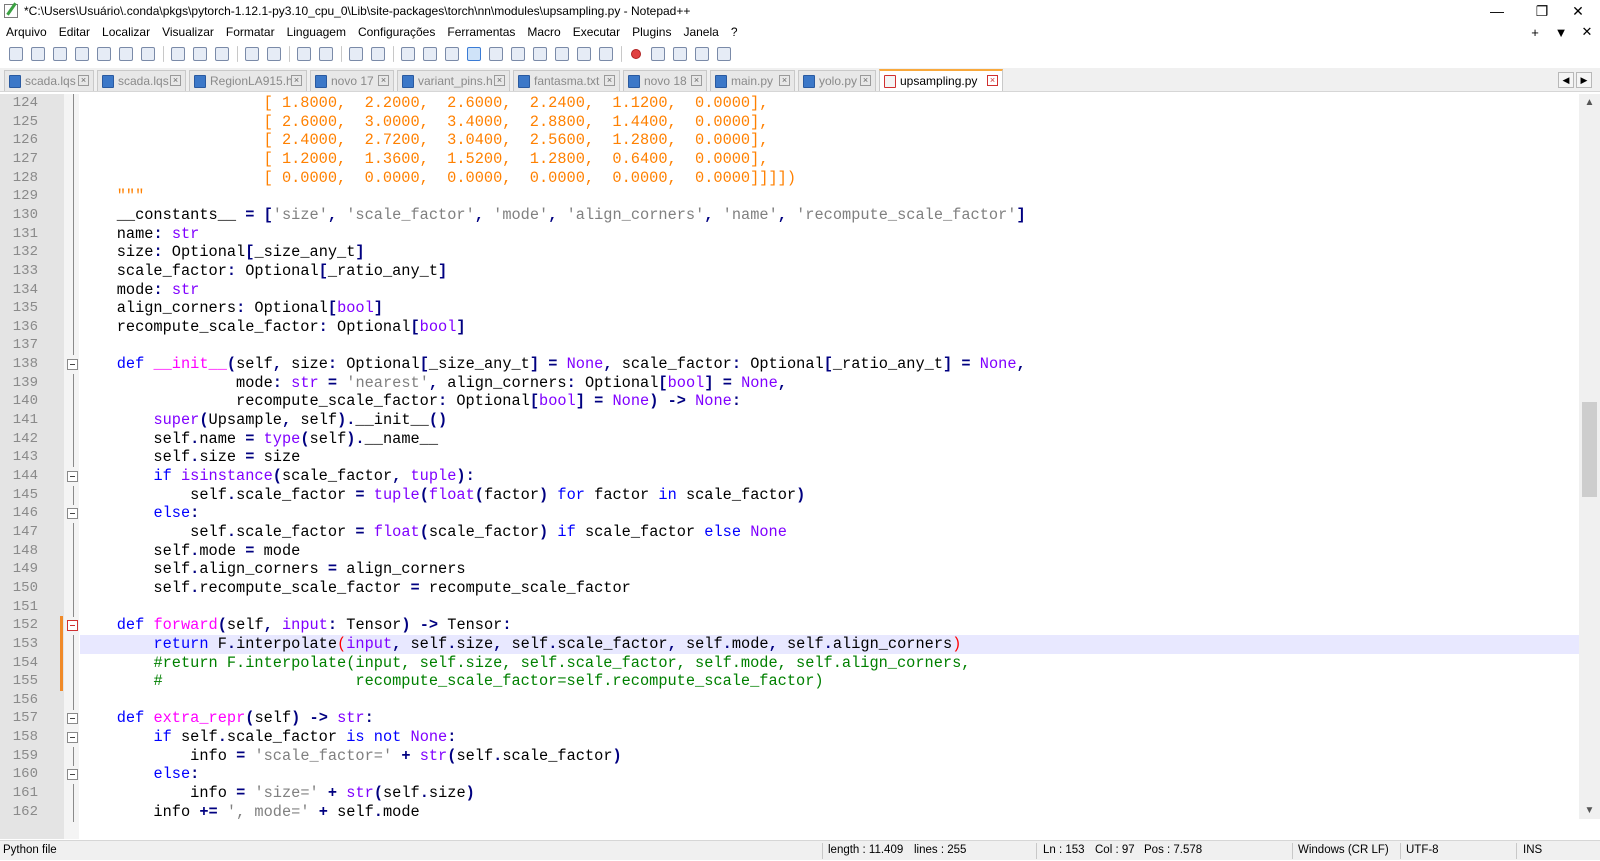  I want to click on menu-ferramentas: Ferramentas, so click(481, 32).